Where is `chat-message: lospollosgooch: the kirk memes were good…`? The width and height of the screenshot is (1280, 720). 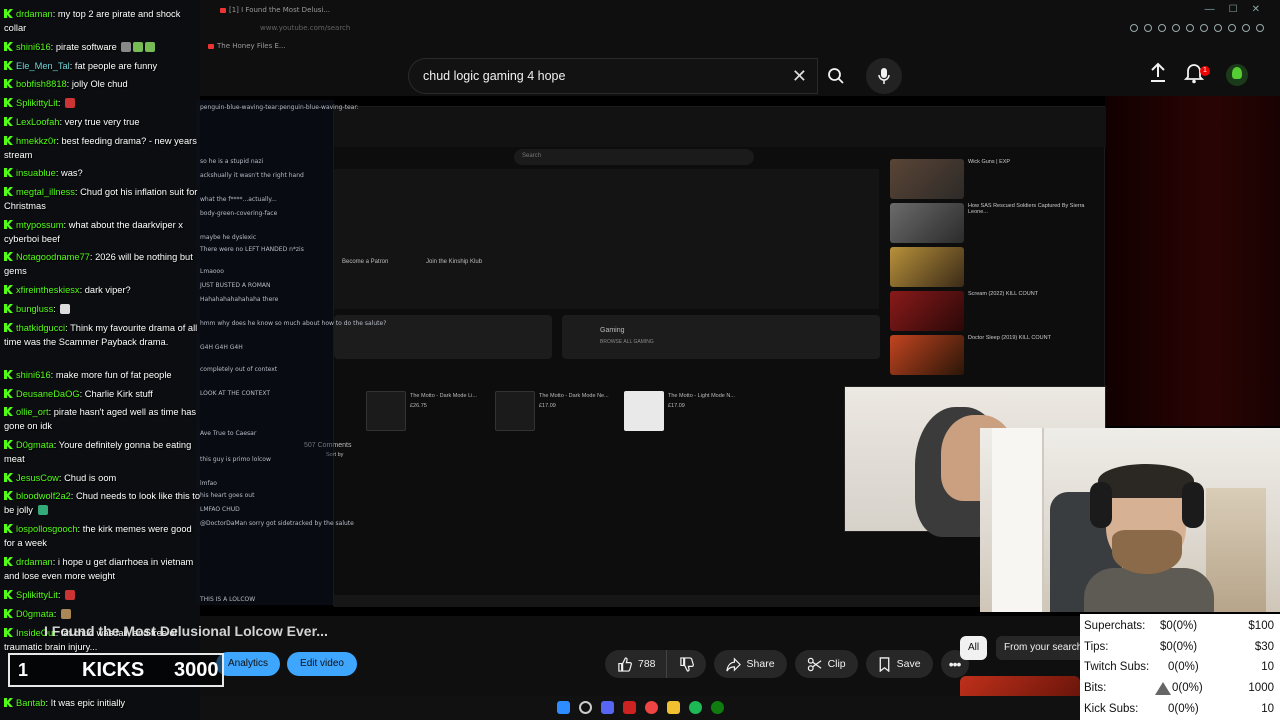
chat-message: lospollosgooch: the kirk memes were good… is located at coordinates (98, 536).